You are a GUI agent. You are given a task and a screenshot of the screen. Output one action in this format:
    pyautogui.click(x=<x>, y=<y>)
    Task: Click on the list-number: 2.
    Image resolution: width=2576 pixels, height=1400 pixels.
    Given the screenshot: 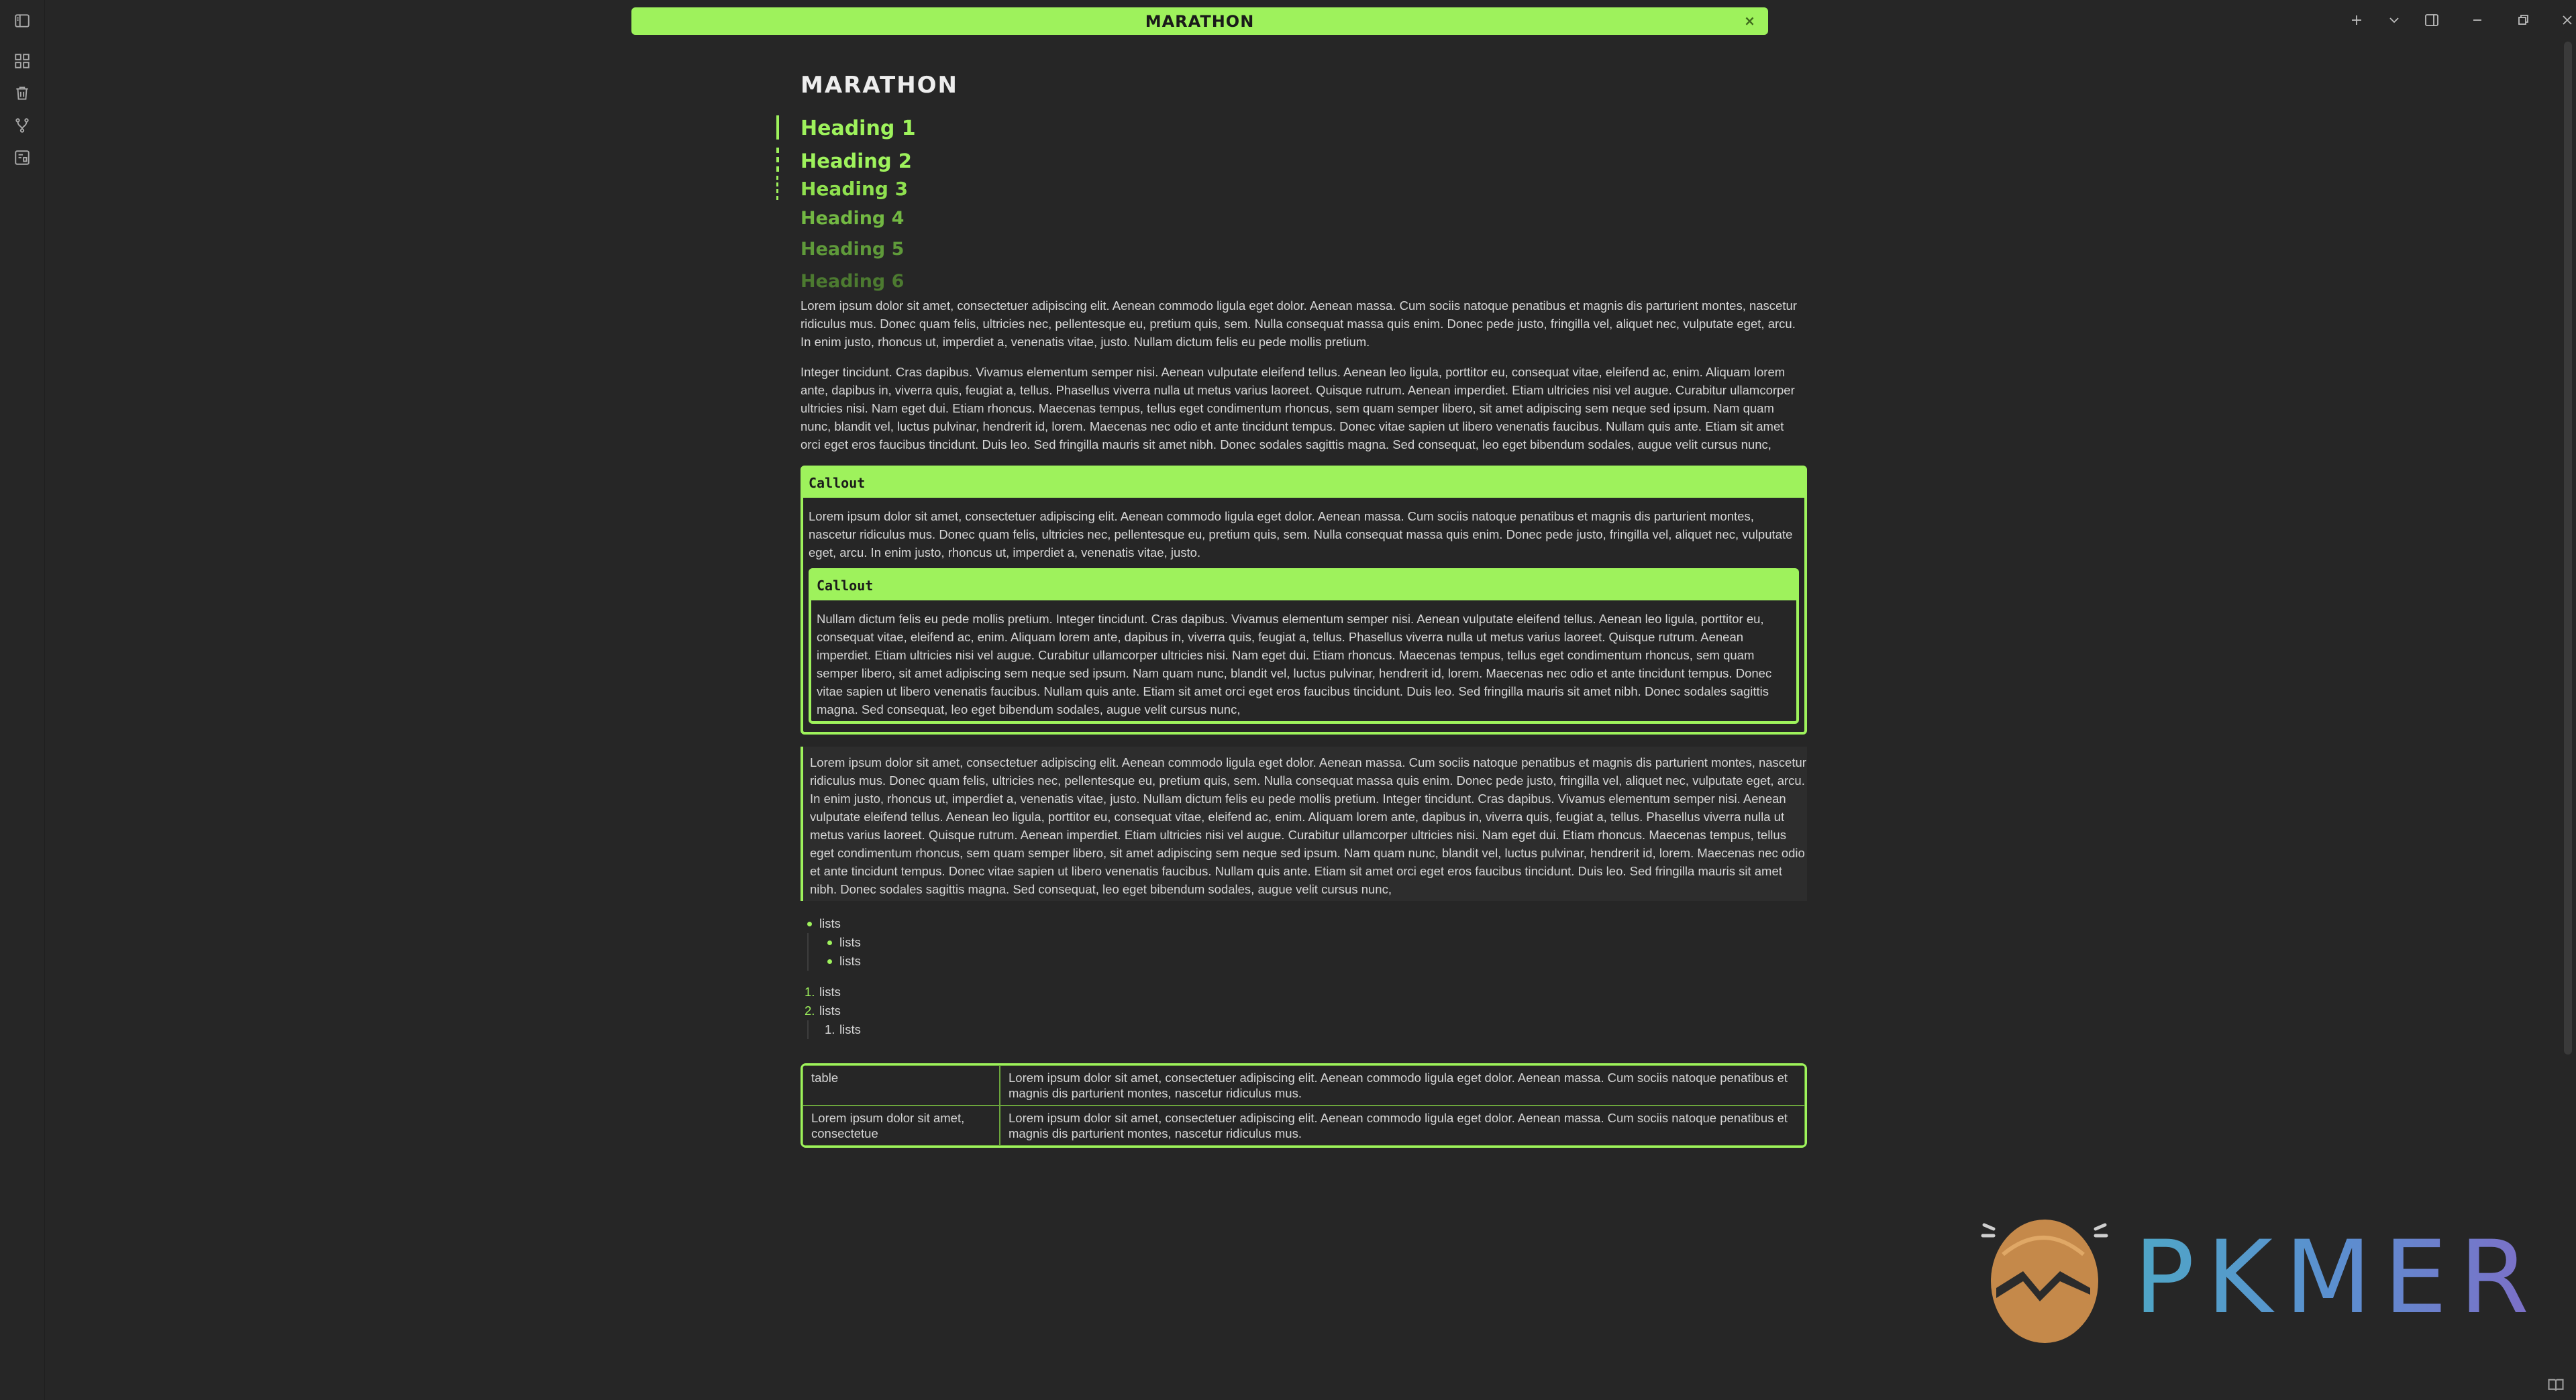 What is the action you would take?
    pyautogui.click(x=810, y=1011)
    